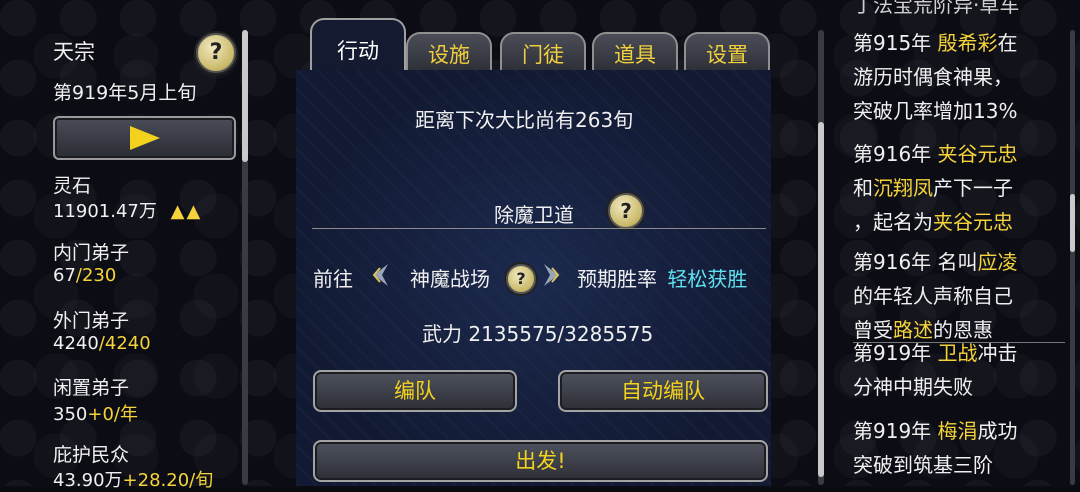  I want to click on depart-button: 出发!, so click(540, 461).